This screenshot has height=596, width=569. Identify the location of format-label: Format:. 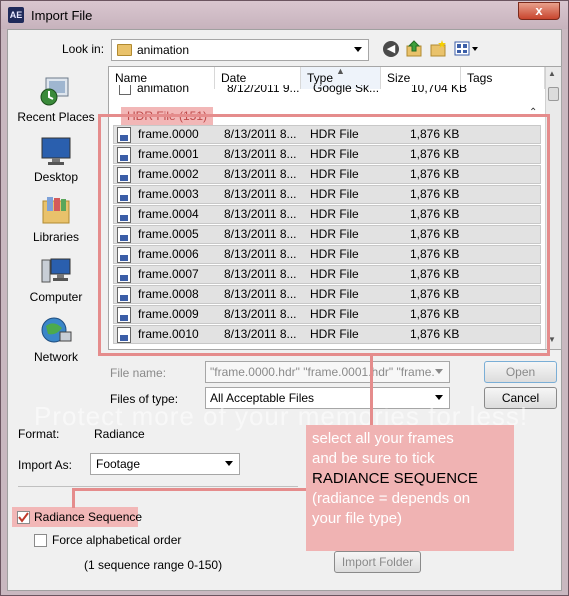
(39, 434).